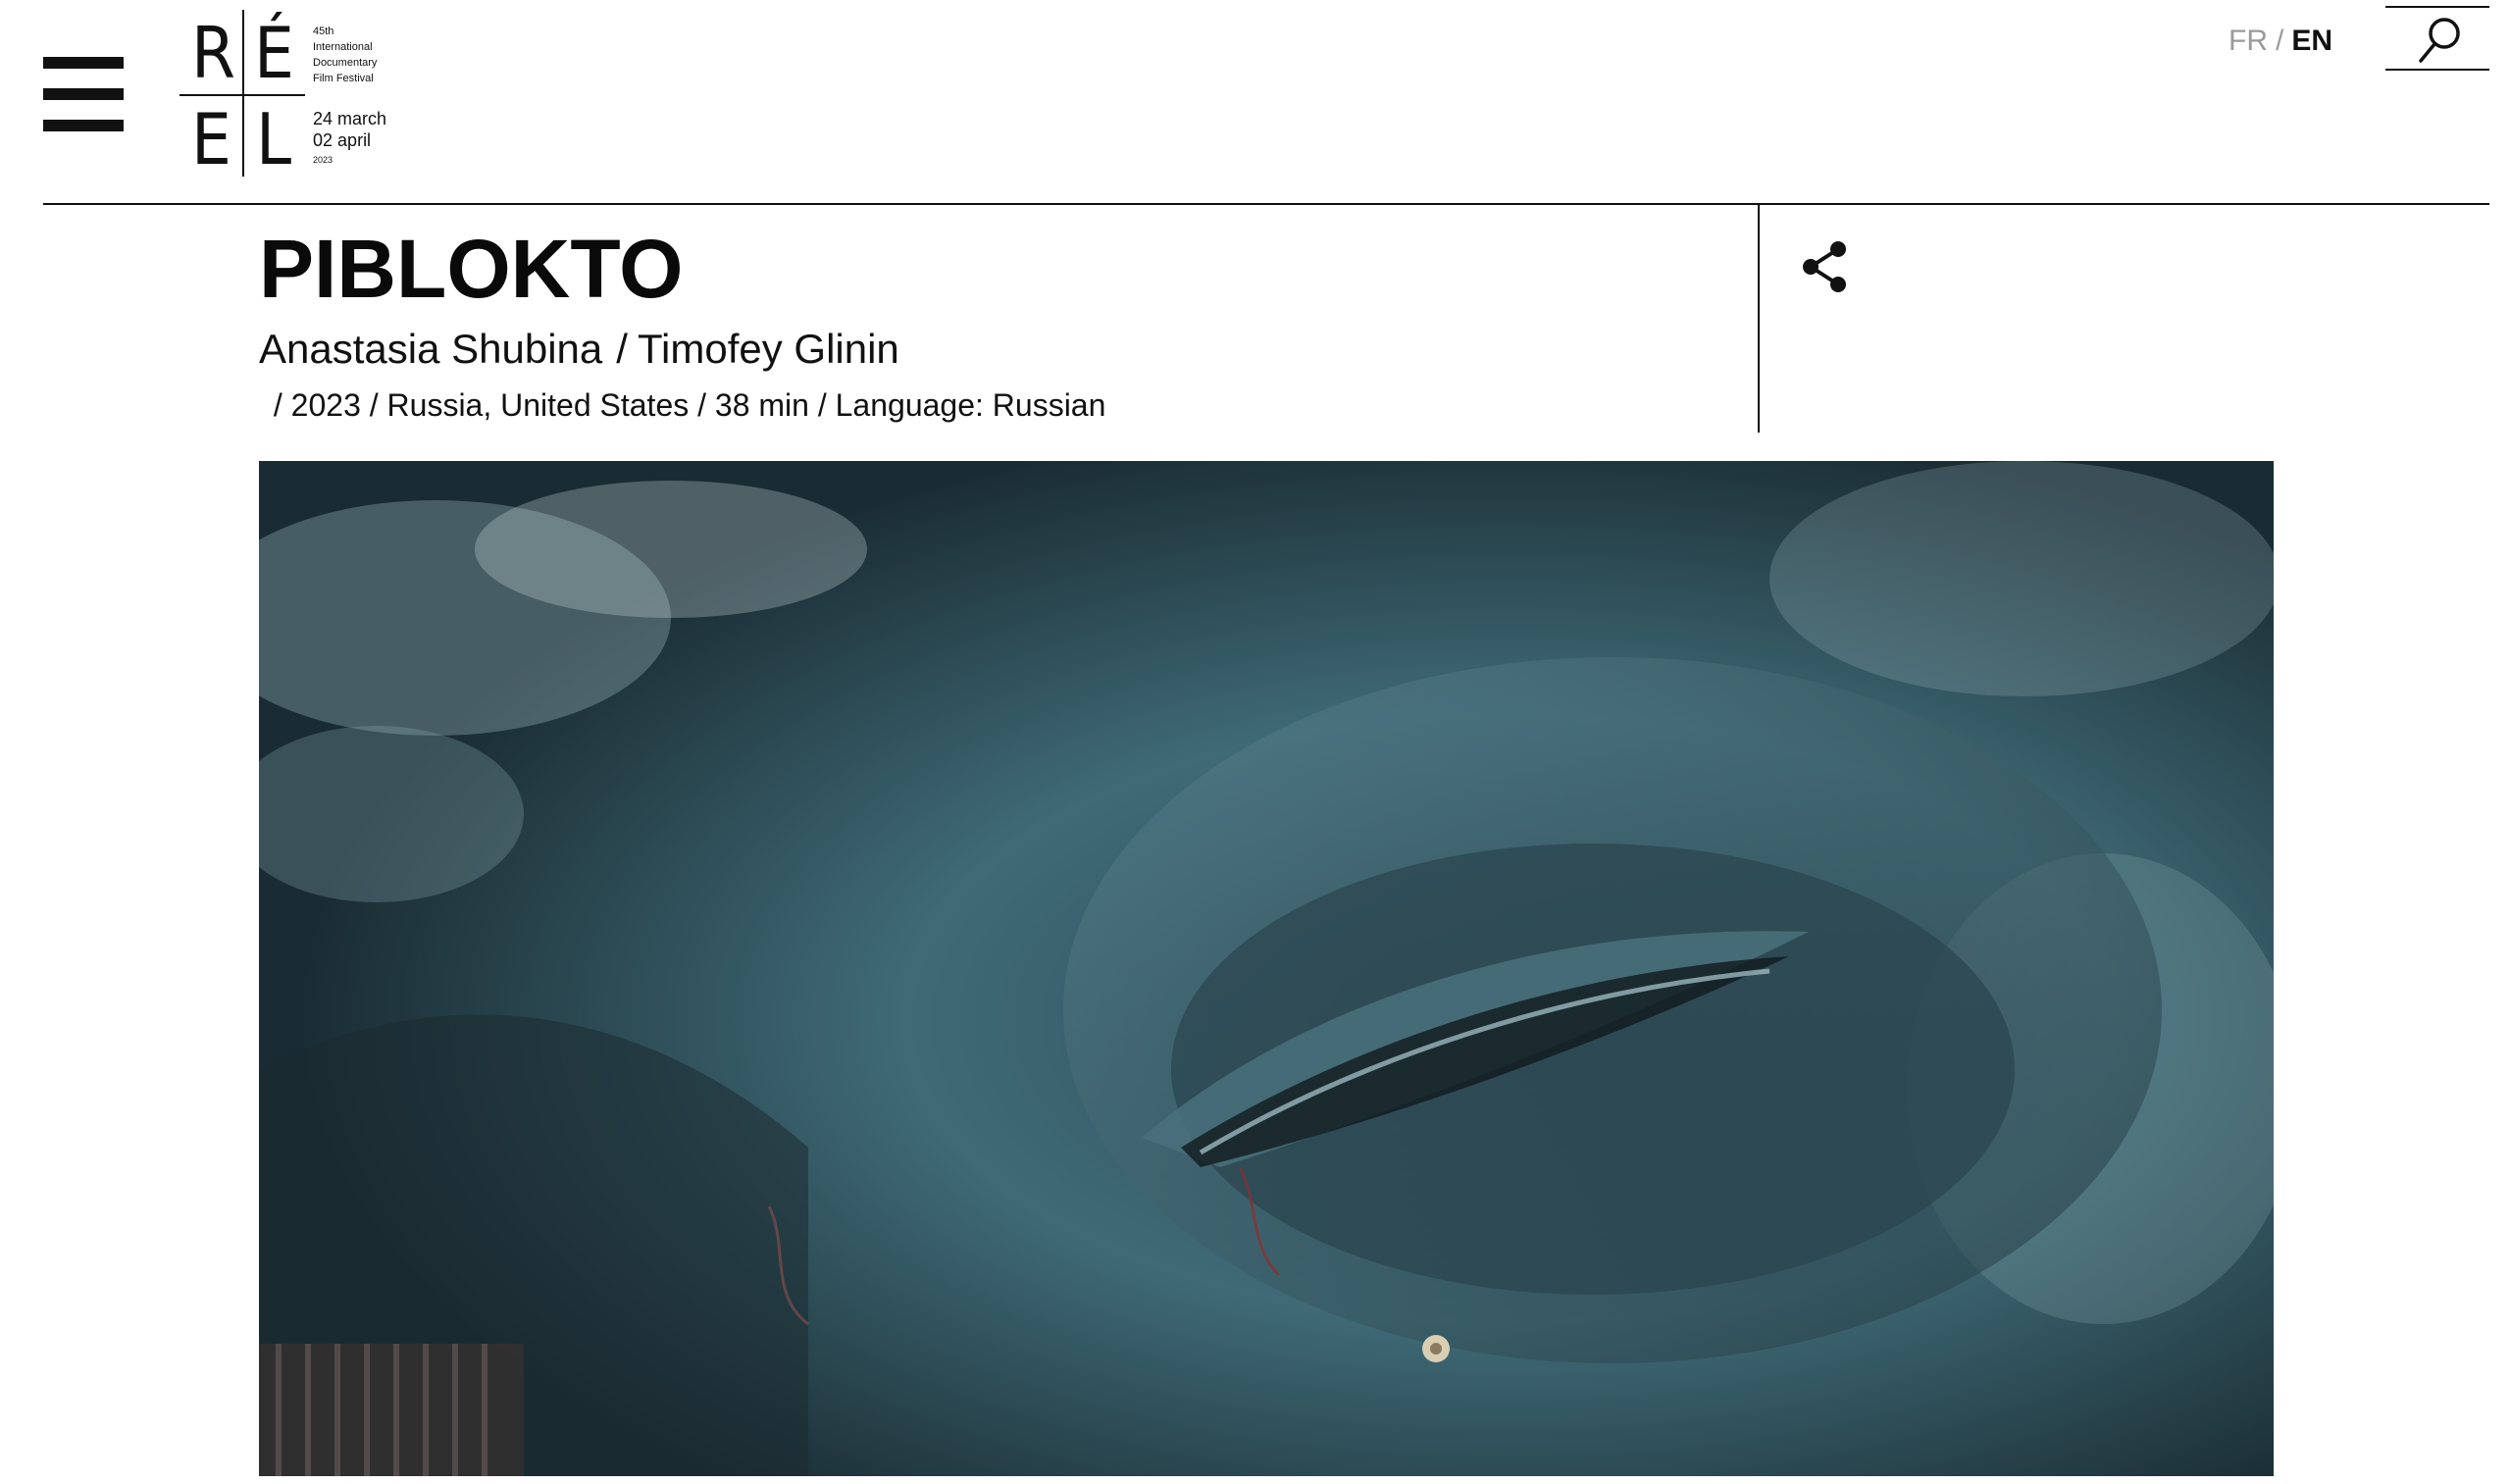  I want to click on hamburger-menu-icon, so click(83, 96).